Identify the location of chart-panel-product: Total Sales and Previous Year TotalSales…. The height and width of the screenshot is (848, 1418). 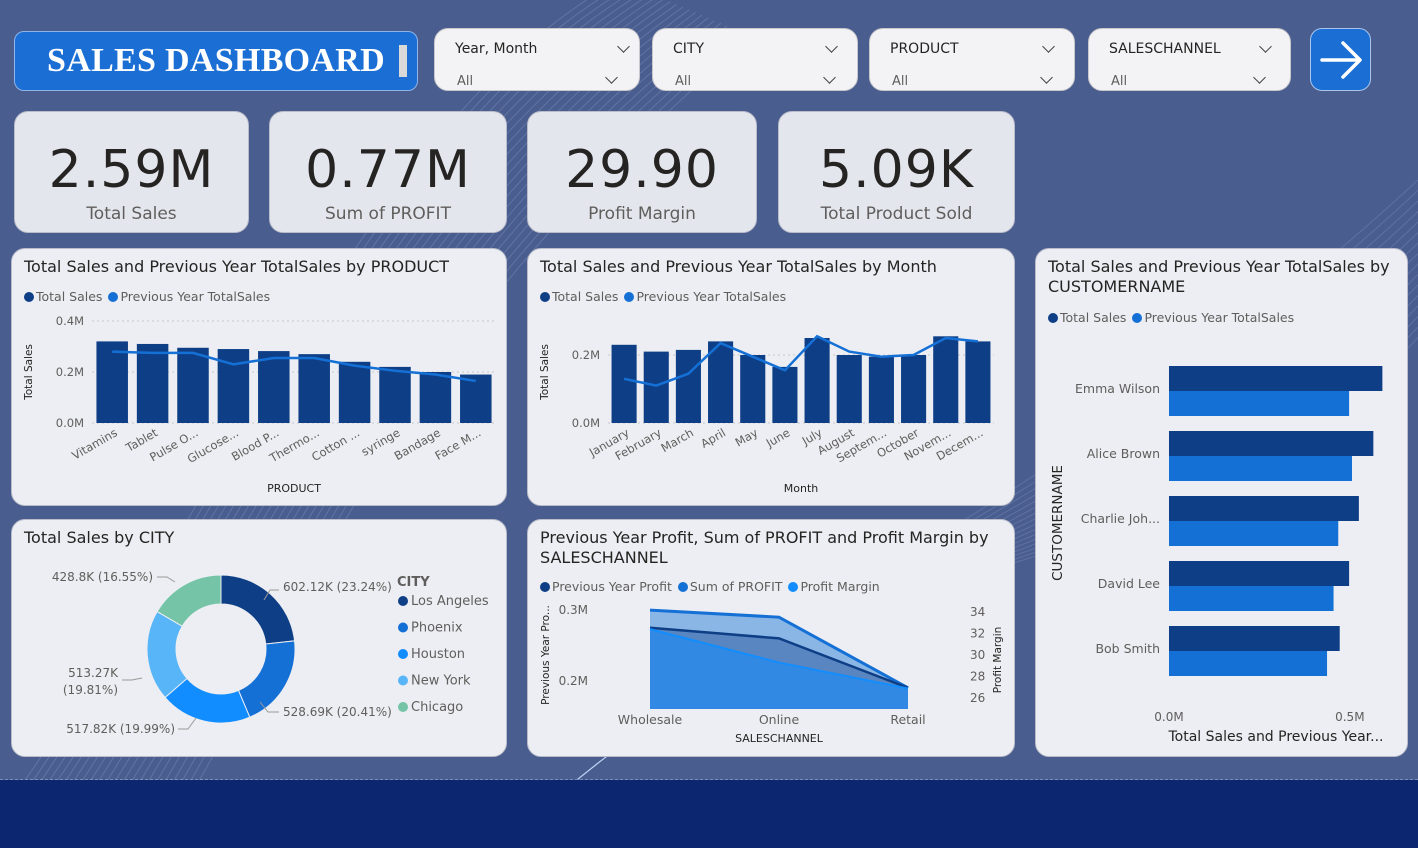
(259, 377).